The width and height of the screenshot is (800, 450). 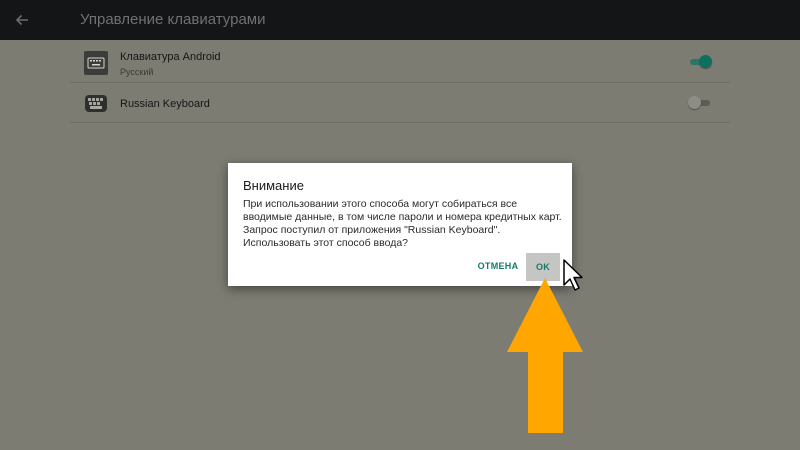 What do you see at coordinates (273, 185) in the screenshot?
I see `dialog-title: Внимание` at bounding box center [273, 185].